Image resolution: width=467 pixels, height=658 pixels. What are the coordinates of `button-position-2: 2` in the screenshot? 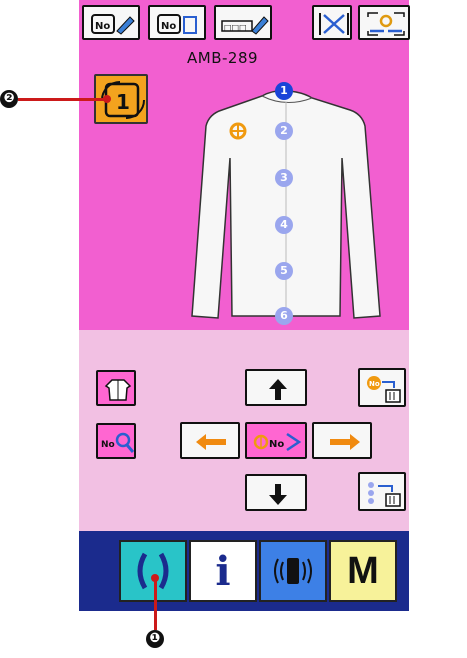 It's located at (284, 131).